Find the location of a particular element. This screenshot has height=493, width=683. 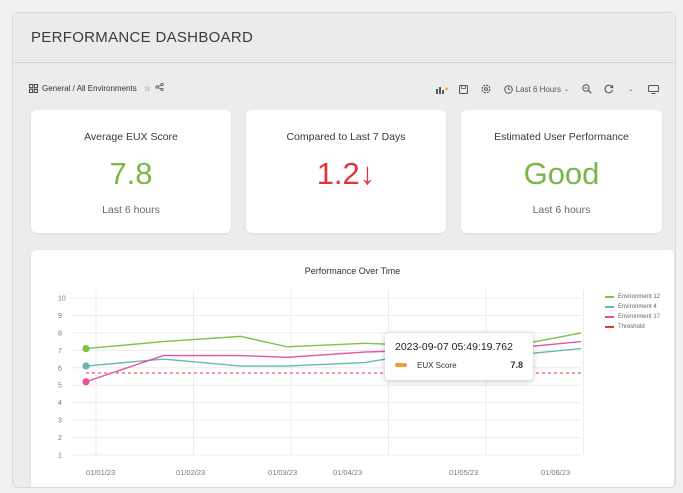

y-tick-label: 6 is located at coordinates (60, 368).